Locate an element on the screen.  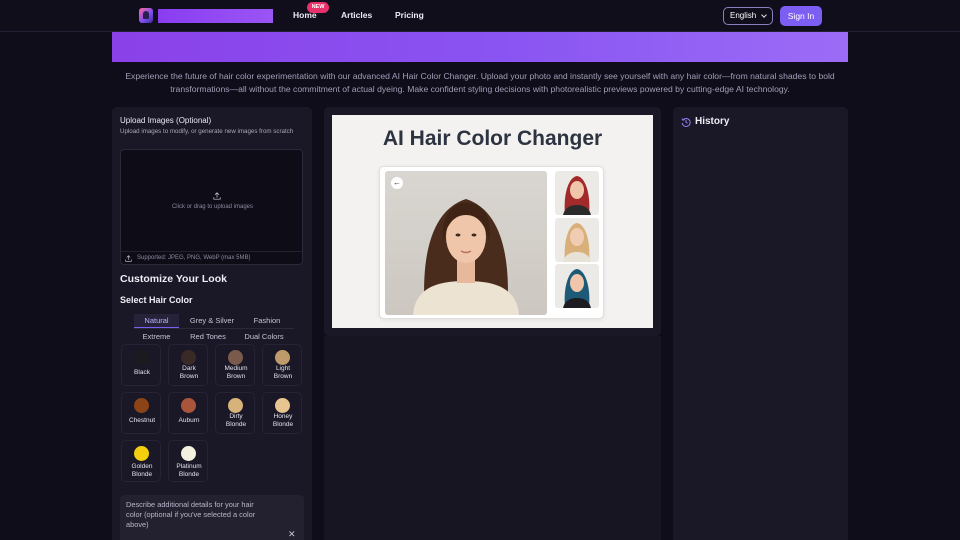
color-swatch-platinum-blonde: Platinum Blonde is located at coordinates (188, 461).